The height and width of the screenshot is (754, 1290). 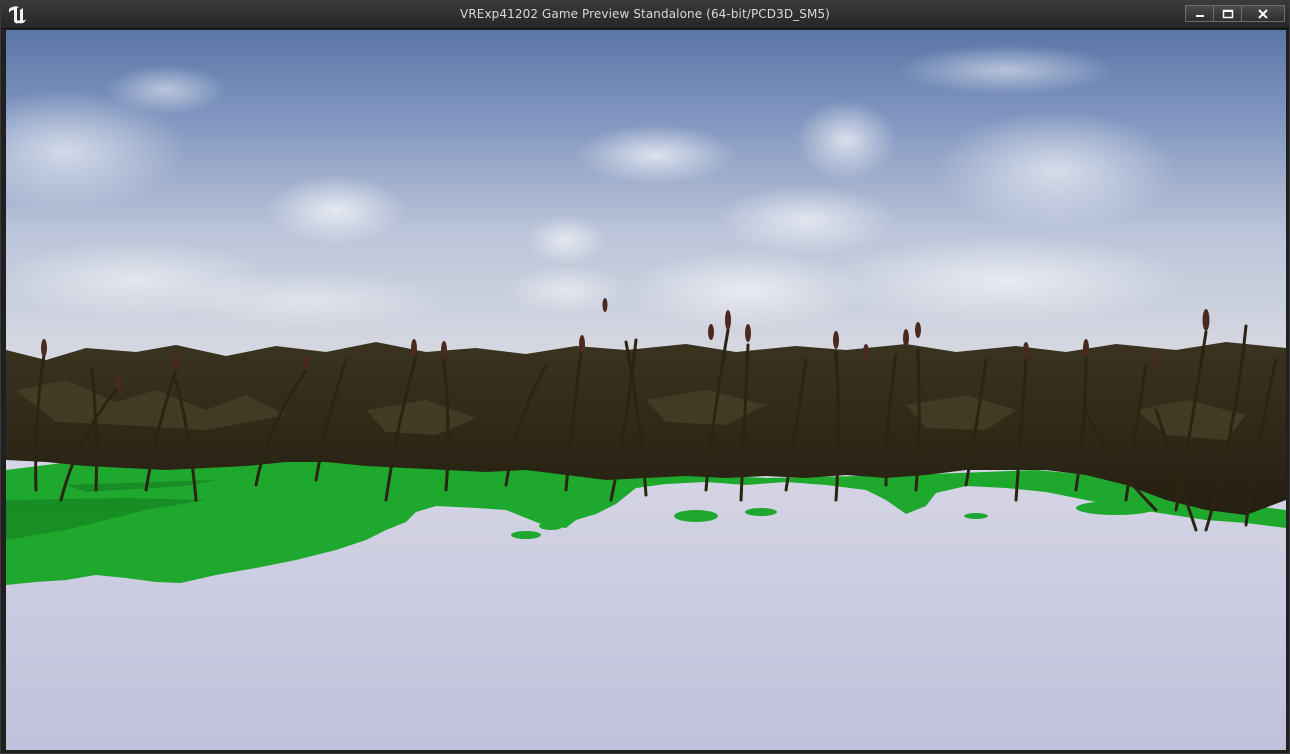 I want to click on window-controls, so click(x=1235, y=13).